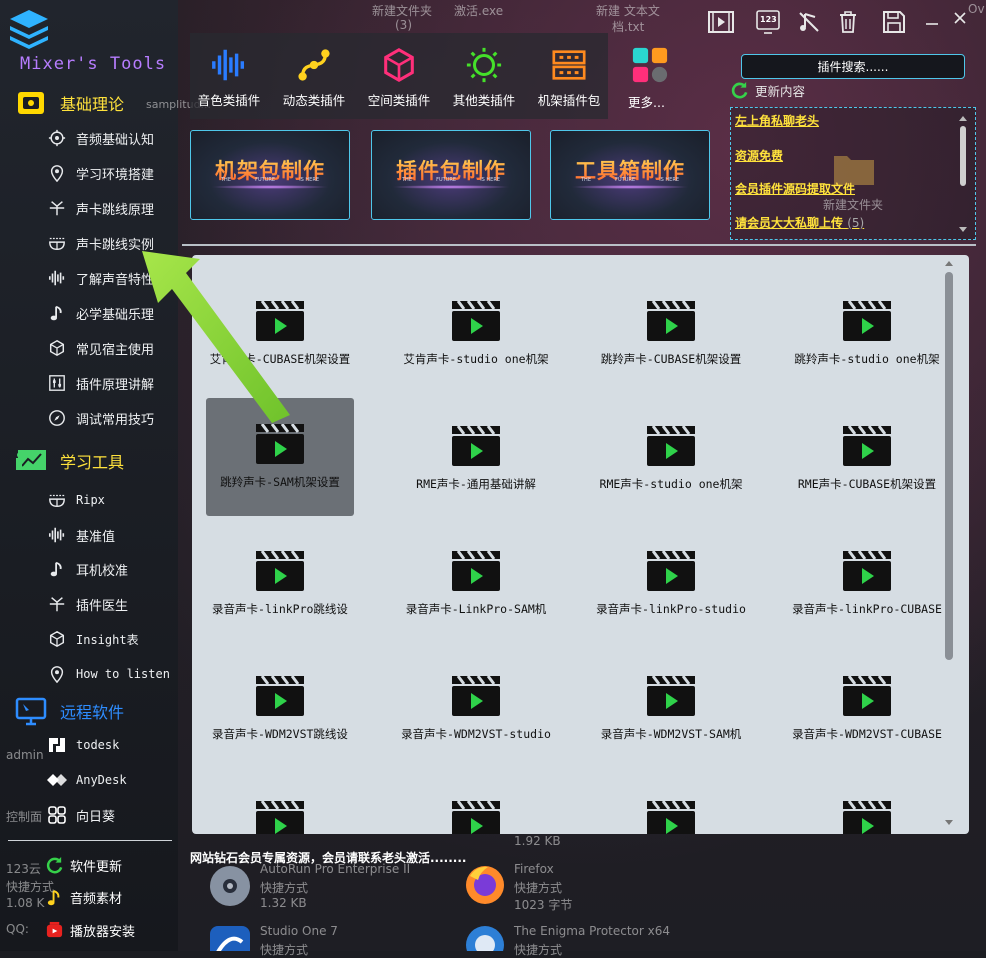 Image resolution: width=986 pixels, height=958 pixels. Describe the element at coordinates (630, 175) in the screenshot. I see `banner-button-3: 工具箱制作 THE FUTURE IS HERE` at that location.